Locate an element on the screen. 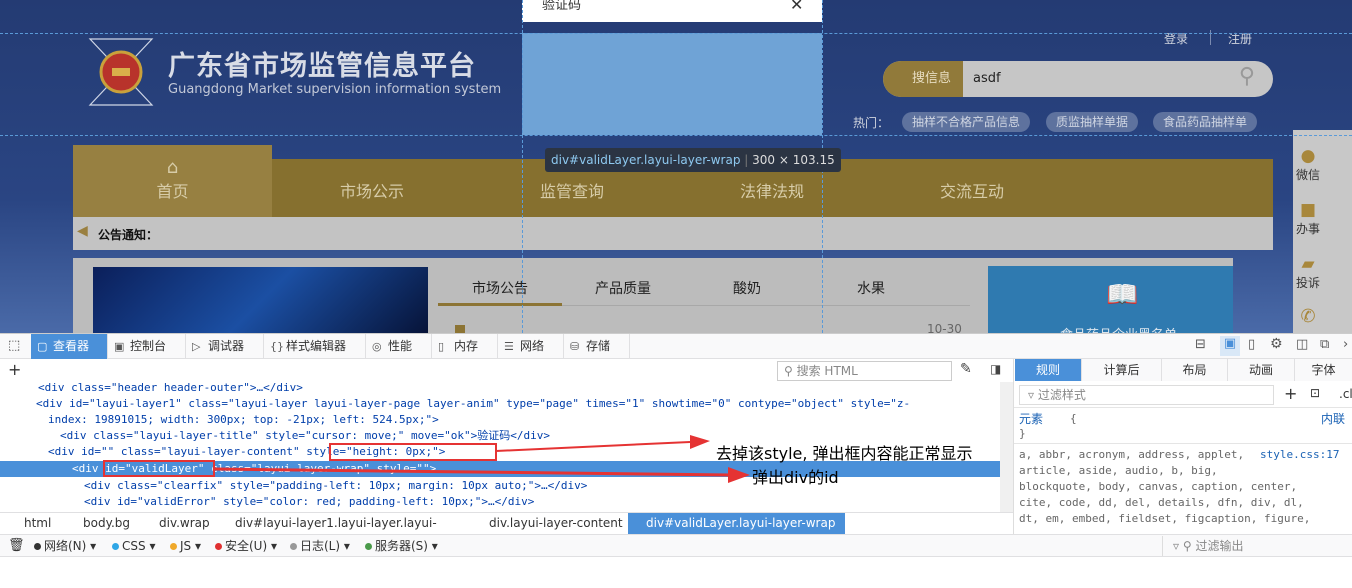 The width and height of the screenshot is (1352, 588). annotation-box-style is located at coordinates (413, 452).